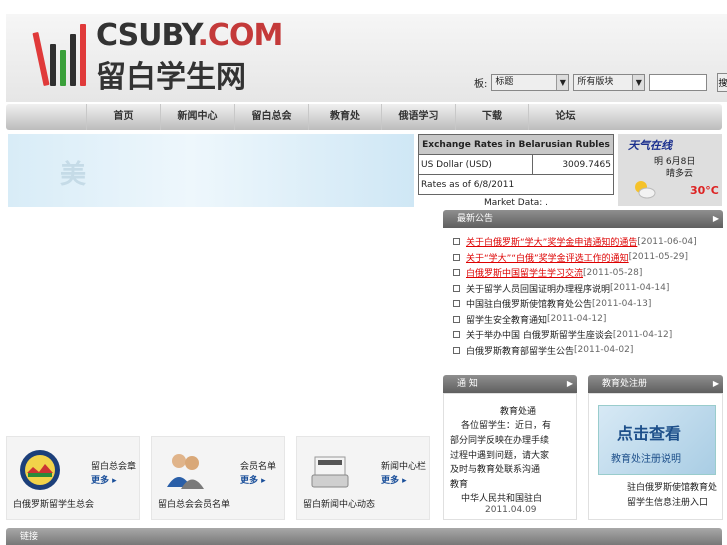  I want to click on weather-temp: 30°C, so click(704, 190).